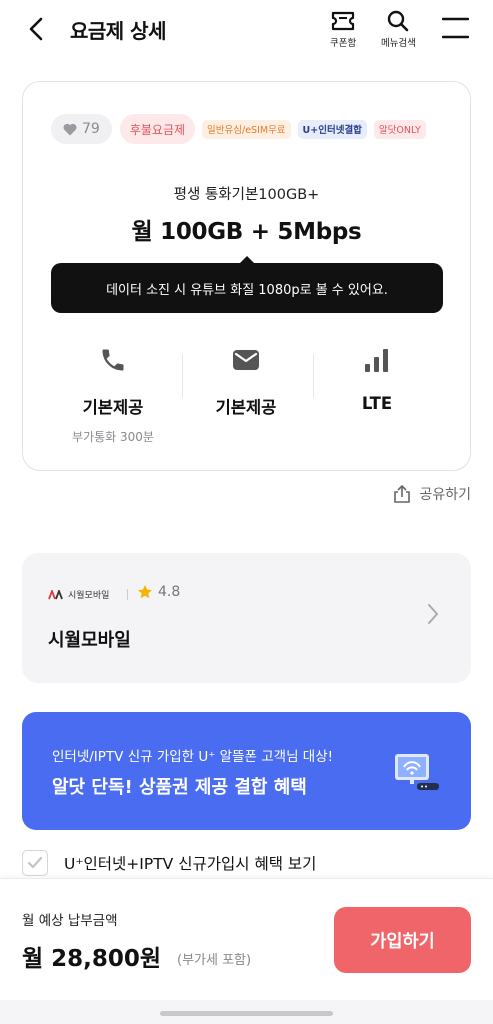 The height and width of the screenshot is (1024, 493). What do you see at coordinates (377, 383) in the screenshot?
I see `feature-network: LTE` at bounding box center [377, 383].